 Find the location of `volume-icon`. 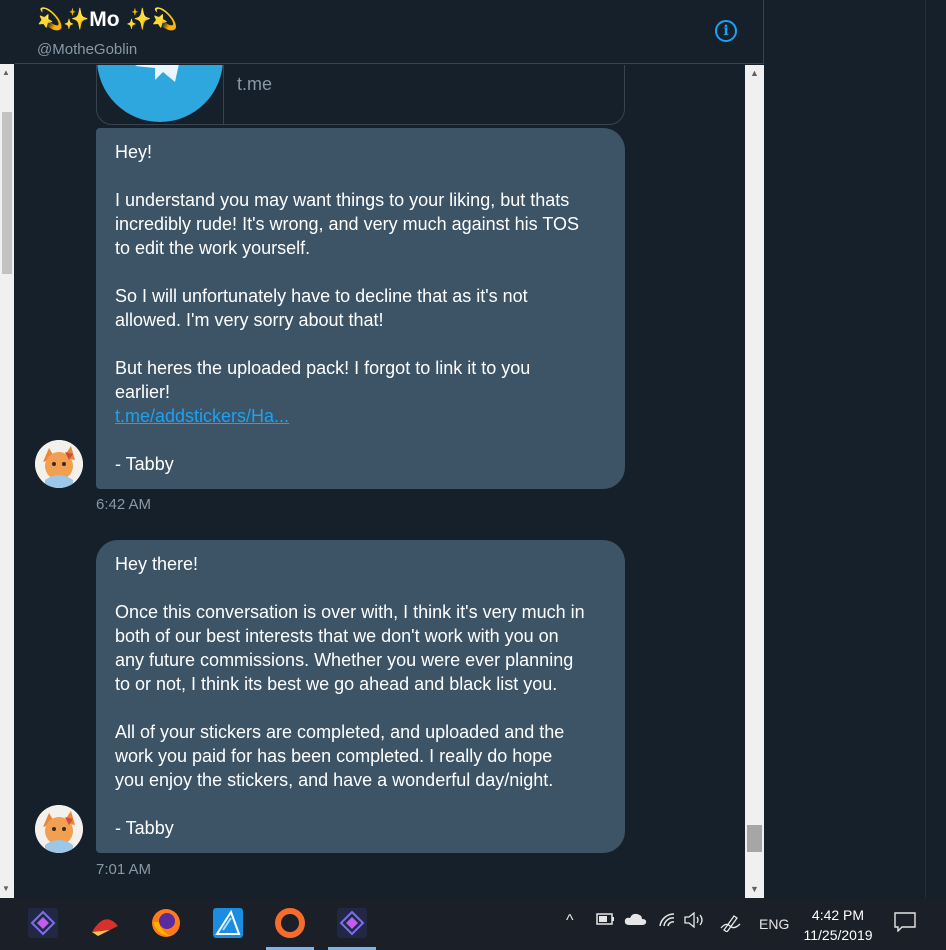

volume-icon is located at coordinates (695, 921).